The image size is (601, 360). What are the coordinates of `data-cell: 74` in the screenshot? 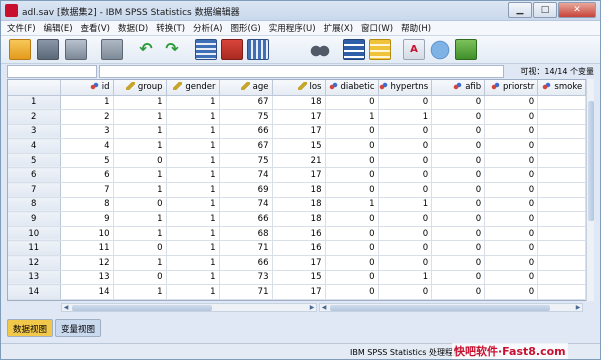 It's located at (246, 205).